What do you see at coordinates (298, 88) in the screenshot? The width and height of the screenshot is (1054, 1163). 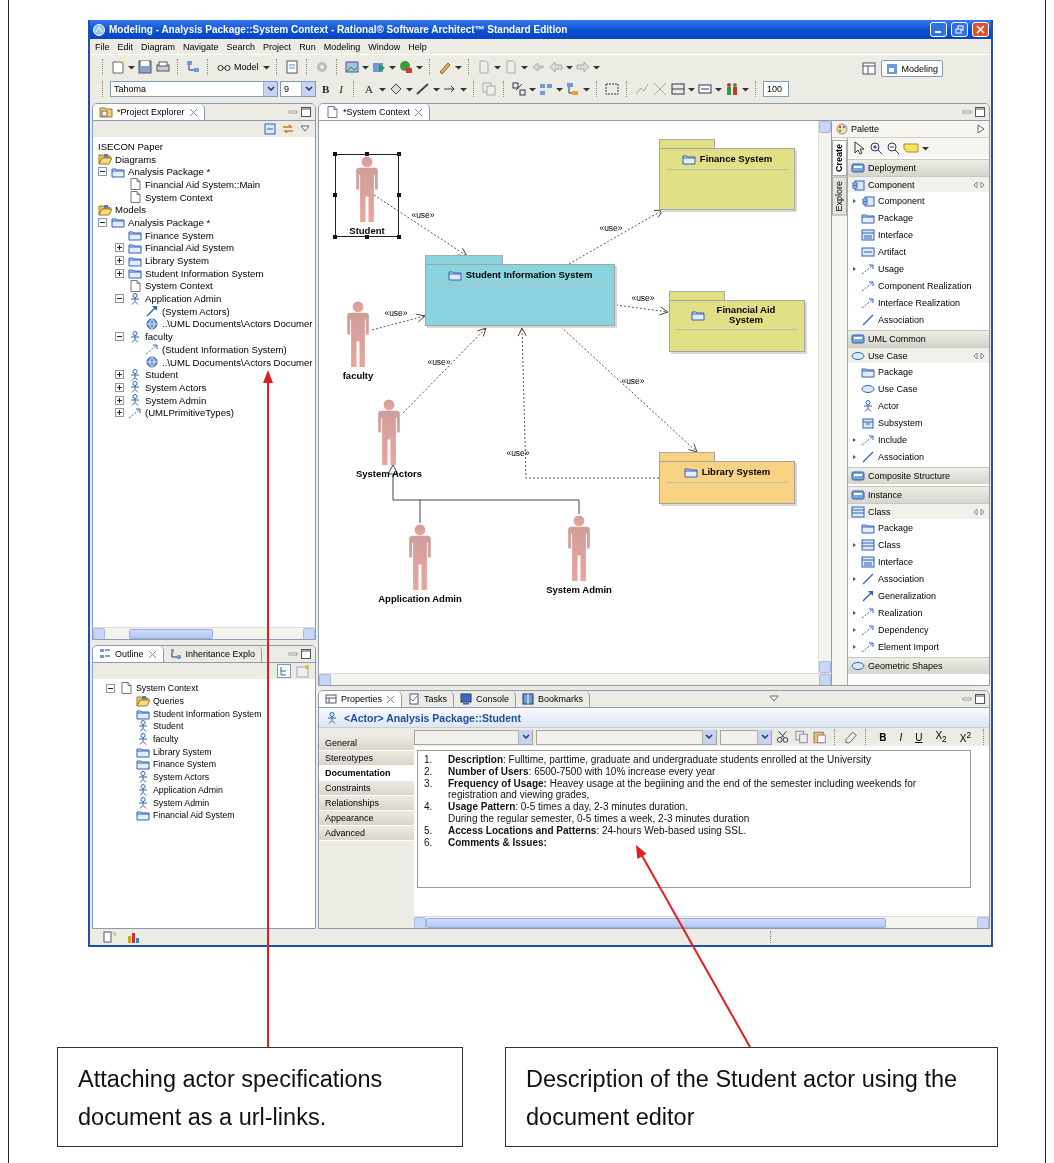 I see `size-dropdown: 9` at bounding box center [298, 88].